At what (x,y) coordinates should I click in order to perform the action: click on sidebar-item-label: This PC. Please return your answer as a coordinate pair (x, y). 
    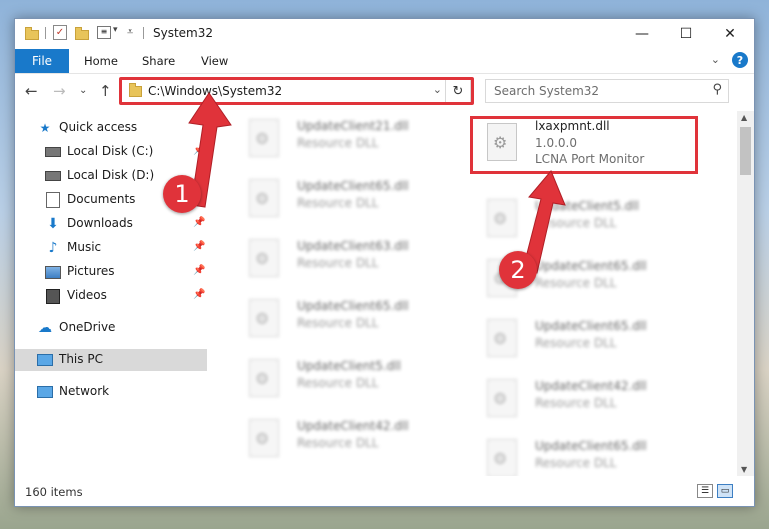
    Looking at the image, I should click on (81, 359).